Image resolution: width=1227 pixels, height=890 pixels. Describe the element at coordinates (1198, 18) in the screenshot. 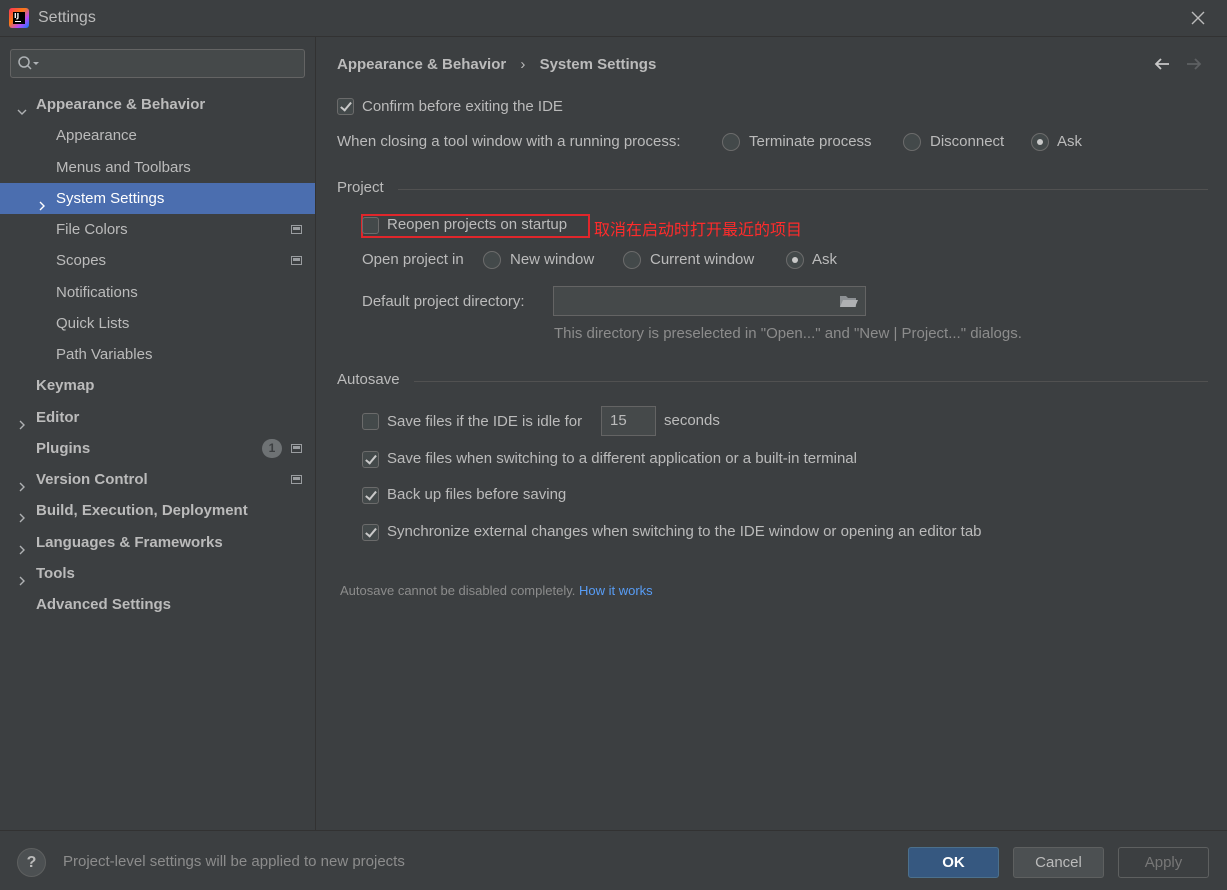

I see `close-icon` at that location.